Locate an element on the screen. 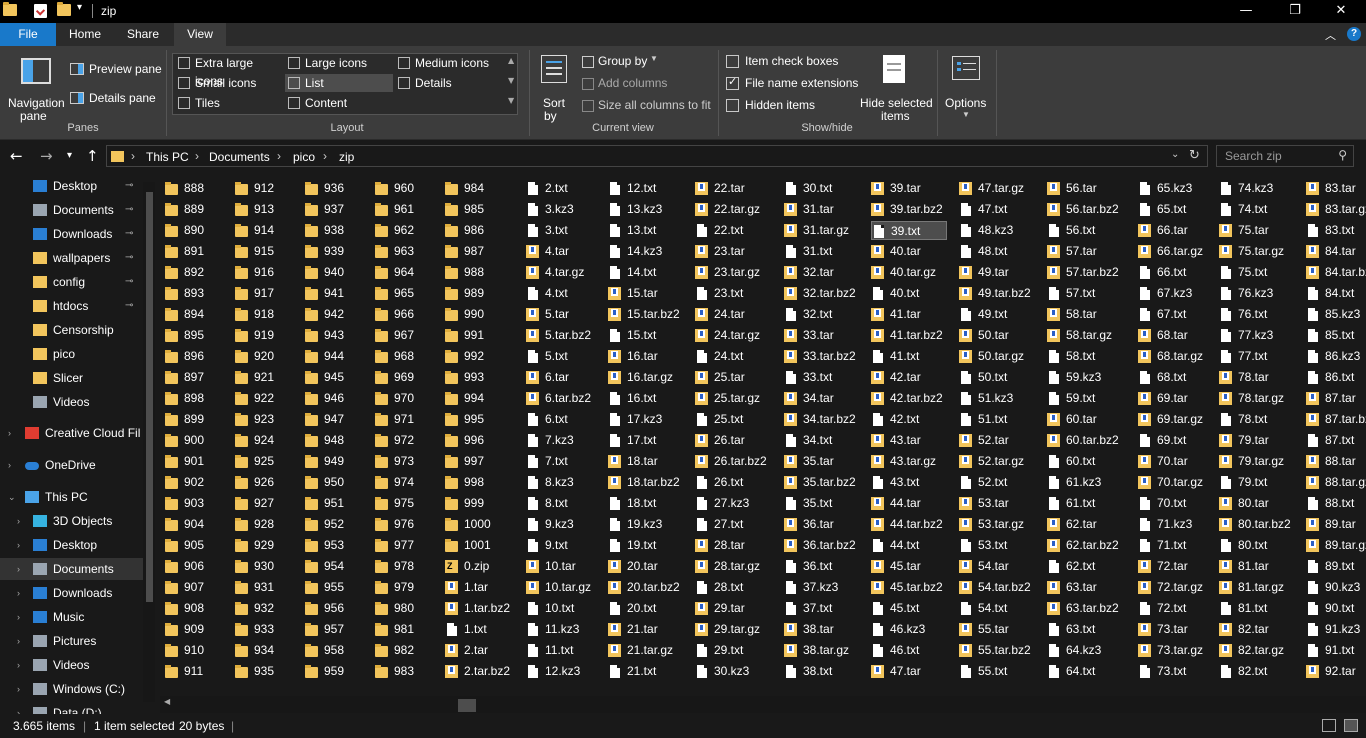  details-view-icon is located at coordinates (1329, 725).